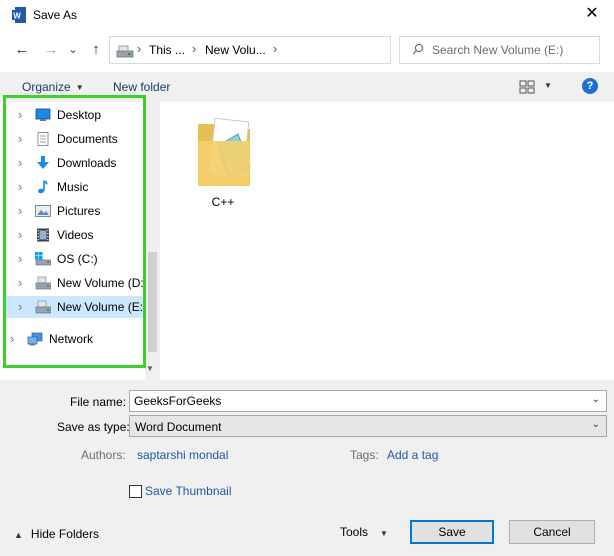  I want to click on command-bar: Organize ▼ New folder ▼ ?, so click(307, 87).